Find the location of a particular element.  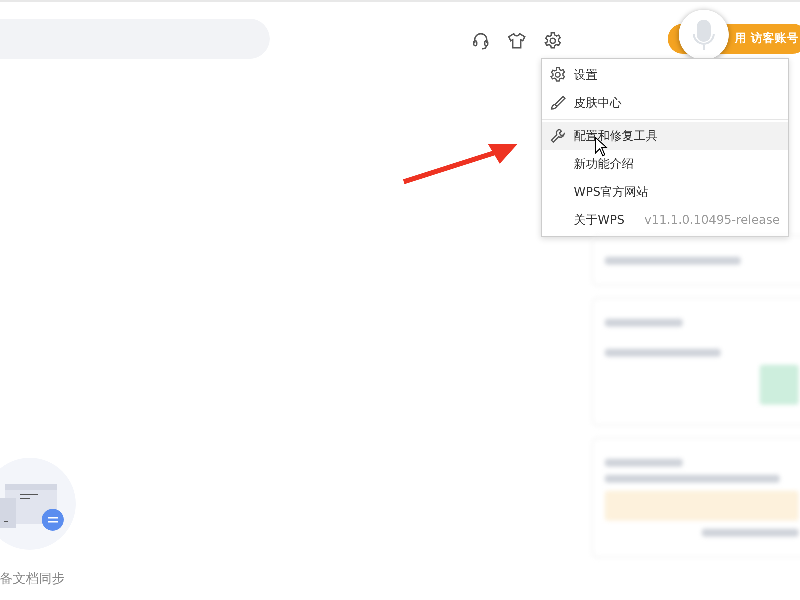

wrench-icon is located at coordinates (558, 136).